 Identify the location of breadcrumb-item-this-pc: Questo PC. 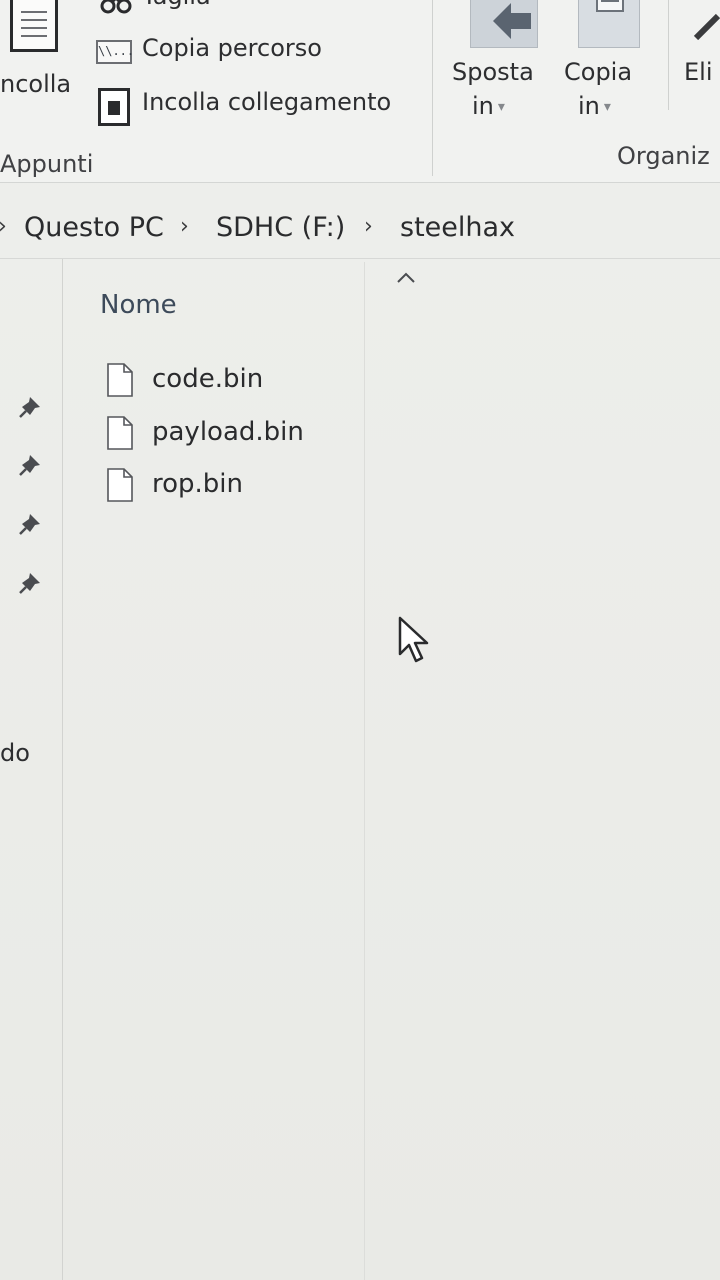
(94, 227).